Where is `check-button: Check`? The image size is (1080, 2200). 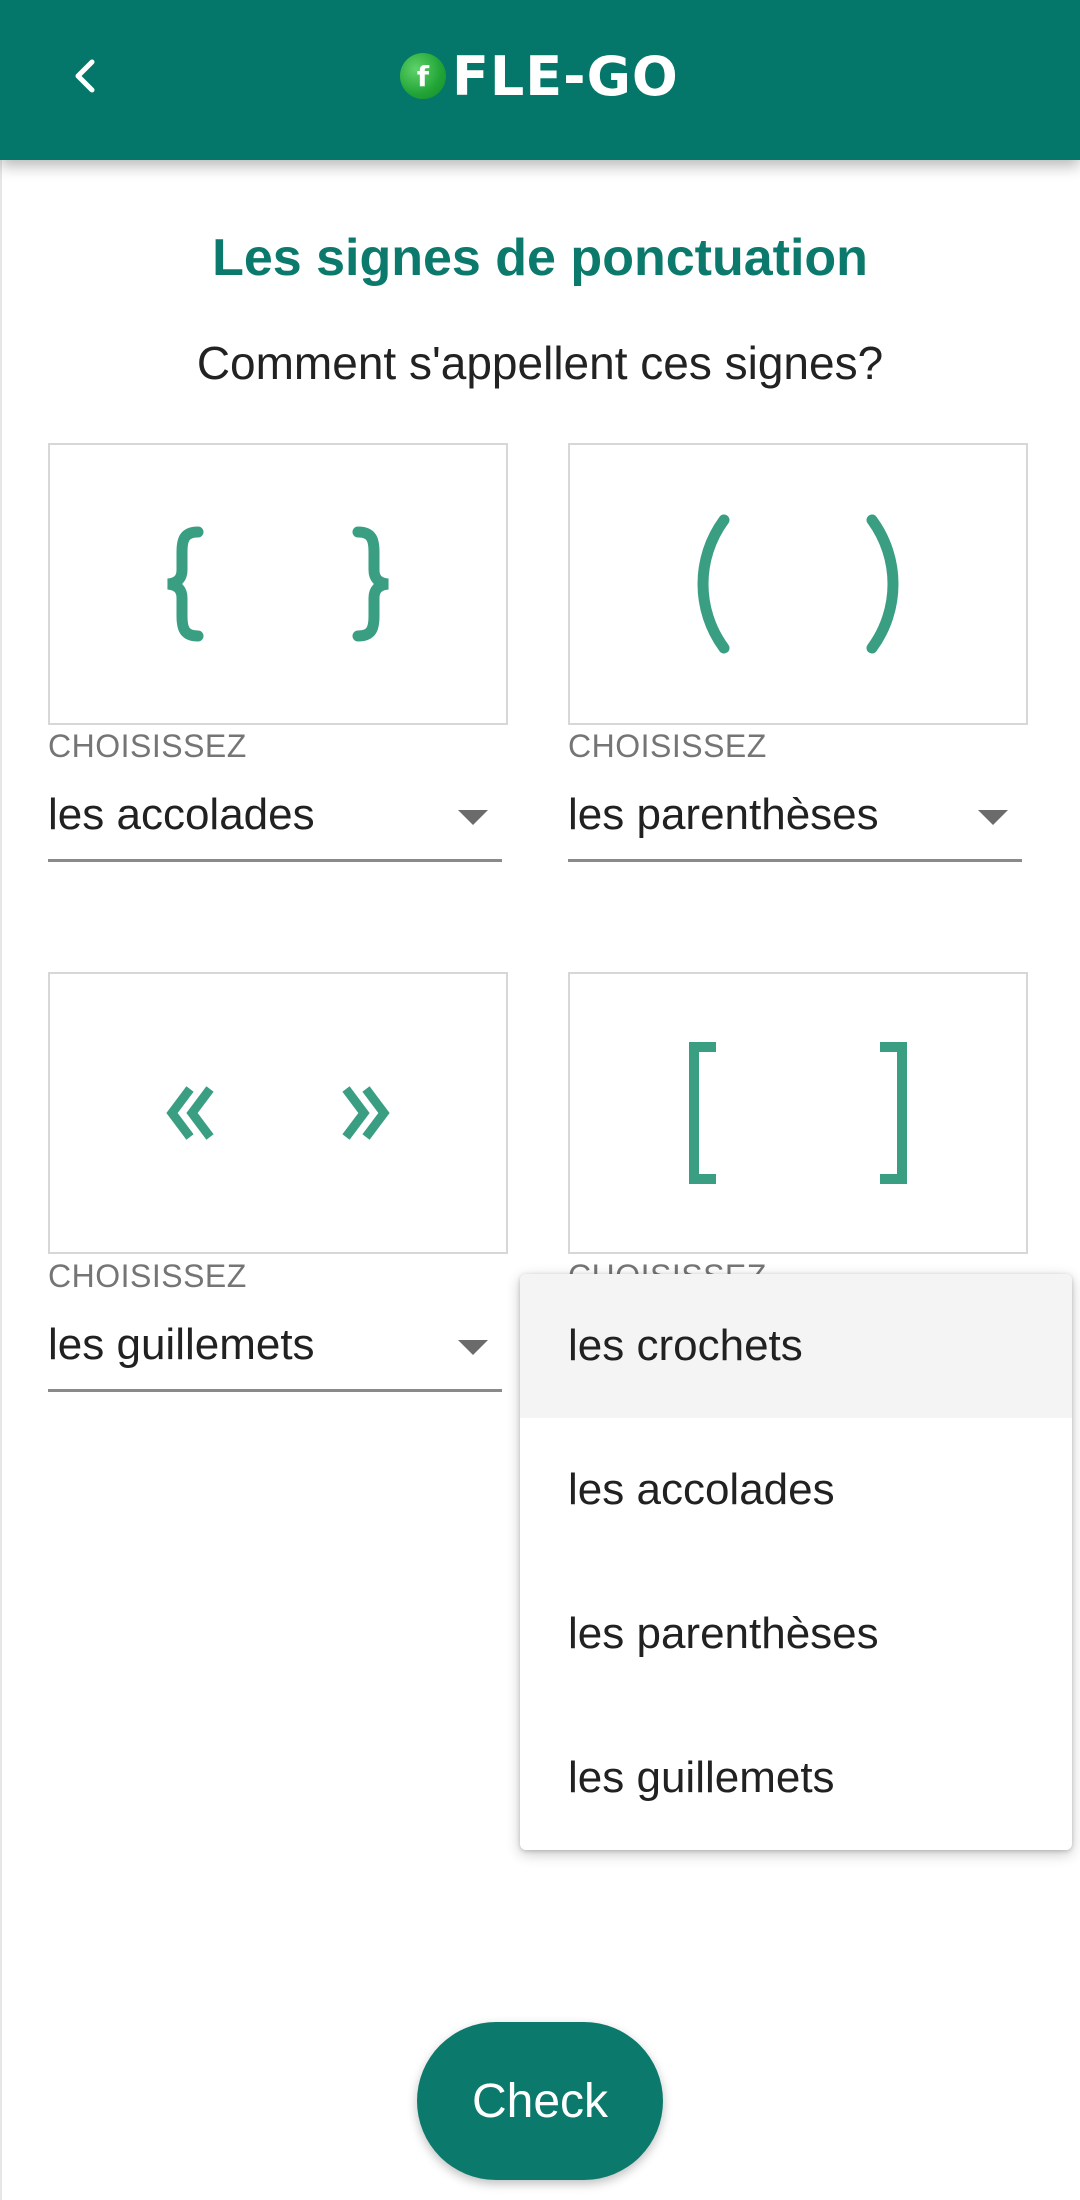
check-button: Check is located at coordinates (540, 2101).